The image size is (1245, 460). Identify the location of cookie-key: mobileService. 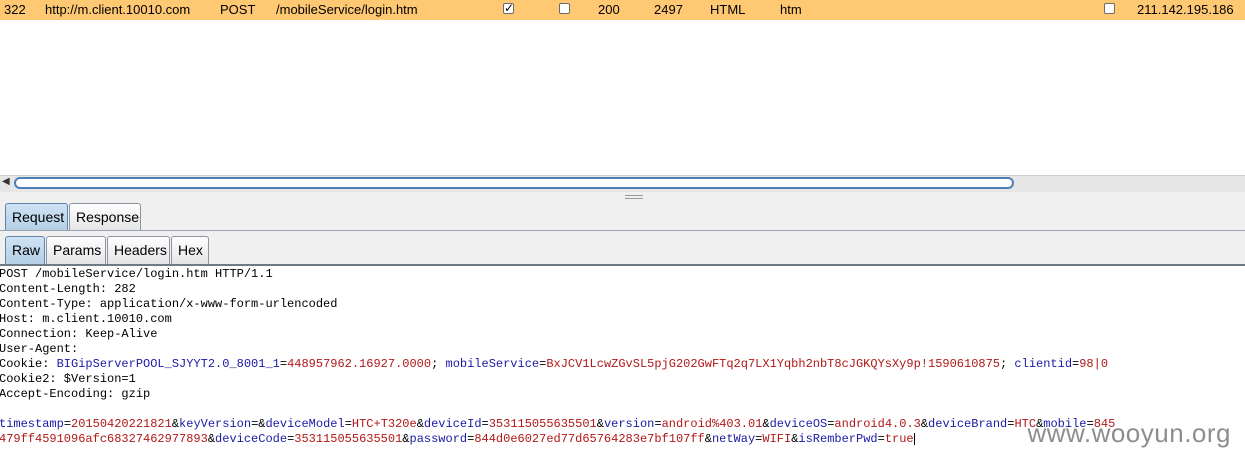
(492, 364).